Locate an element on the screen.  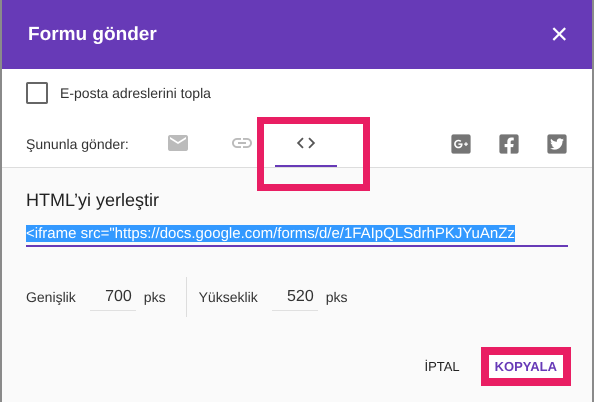
send-via-label: Şununla gönder: is located at coordinates (77, 144).